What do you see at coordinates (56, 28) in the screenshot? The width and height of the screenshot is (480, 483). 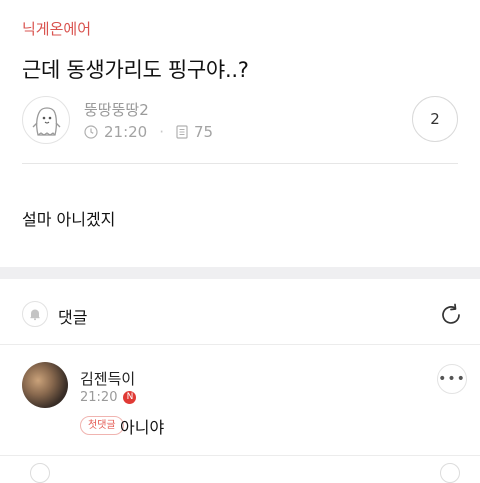 I see `category-link: 닉게온에어` at bounding box center [56, 28].